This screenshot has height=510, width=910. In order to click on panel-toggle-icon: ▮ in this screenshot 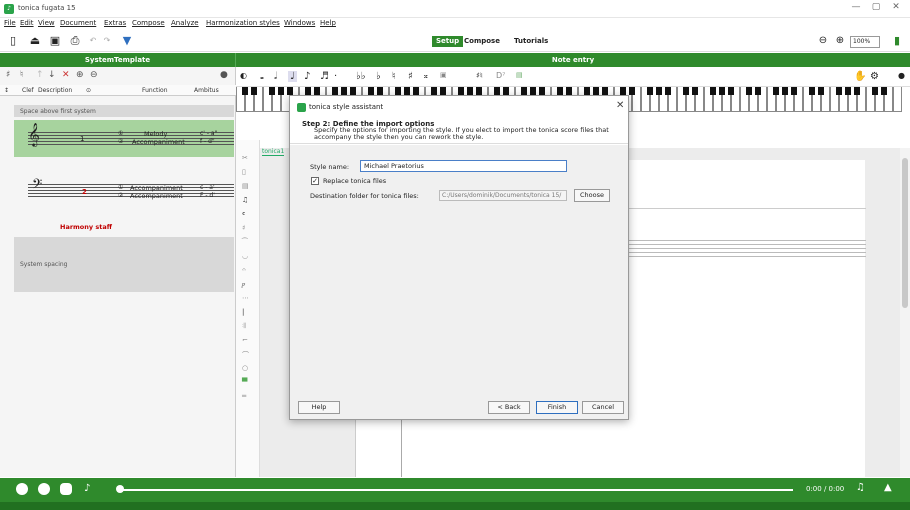, I will do `click(897, 41)`.